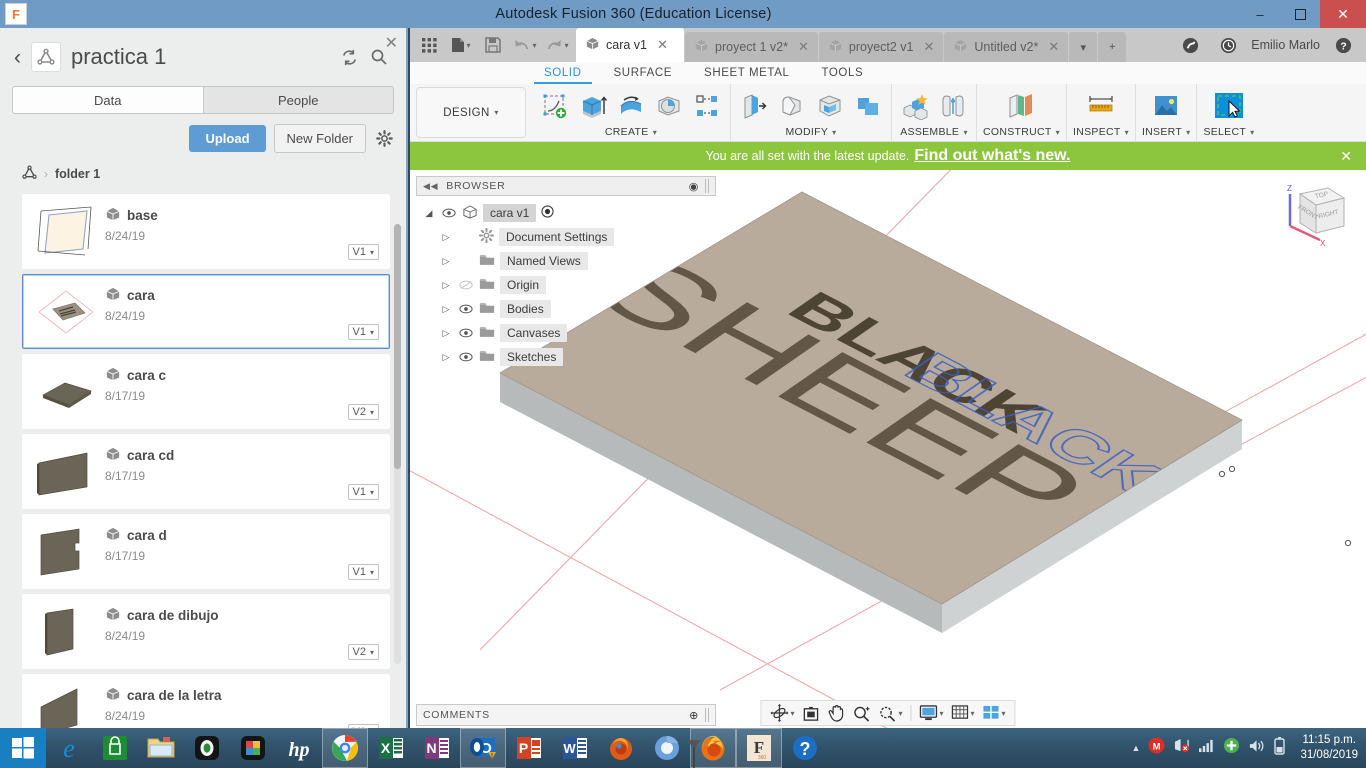 The height and width of the screenshot is (768, 1366). Describe the element at coordinates (23, 748) in the screenshot. I see `start-button` at that location.